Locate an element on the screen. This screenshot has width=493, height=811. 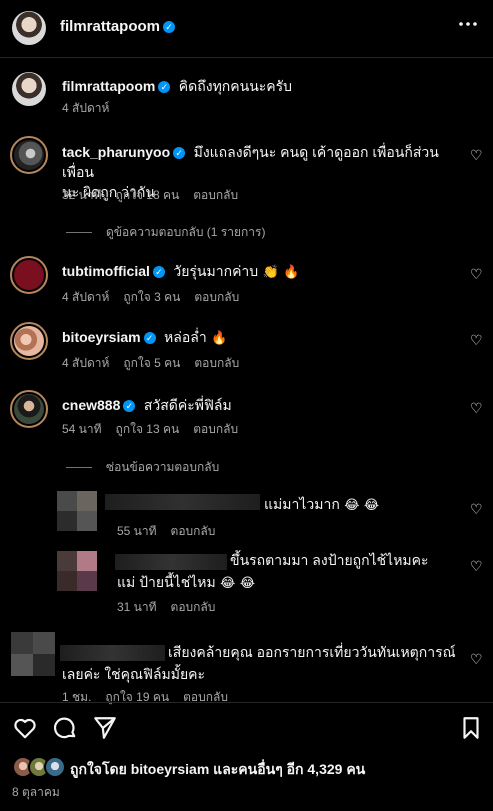
comment-meta: 4 สัปดาห์ ถูกใจ 5 คน ตอบกลับ is located at coordinates (157, 363).